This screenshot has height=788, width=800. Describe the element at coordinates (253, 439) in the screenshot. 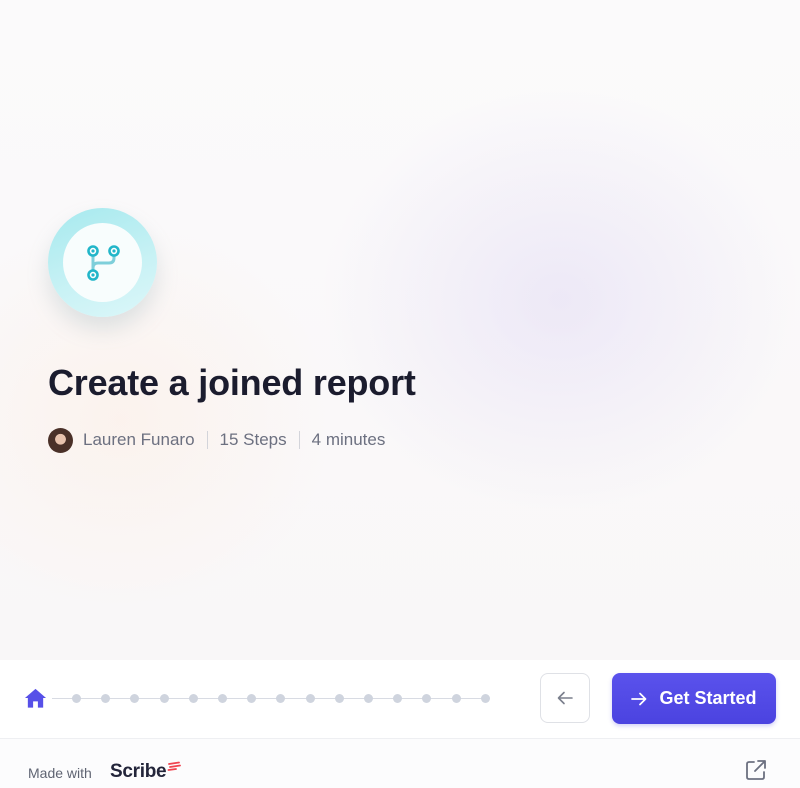

I see `step-count: 15 Steps` at that location.